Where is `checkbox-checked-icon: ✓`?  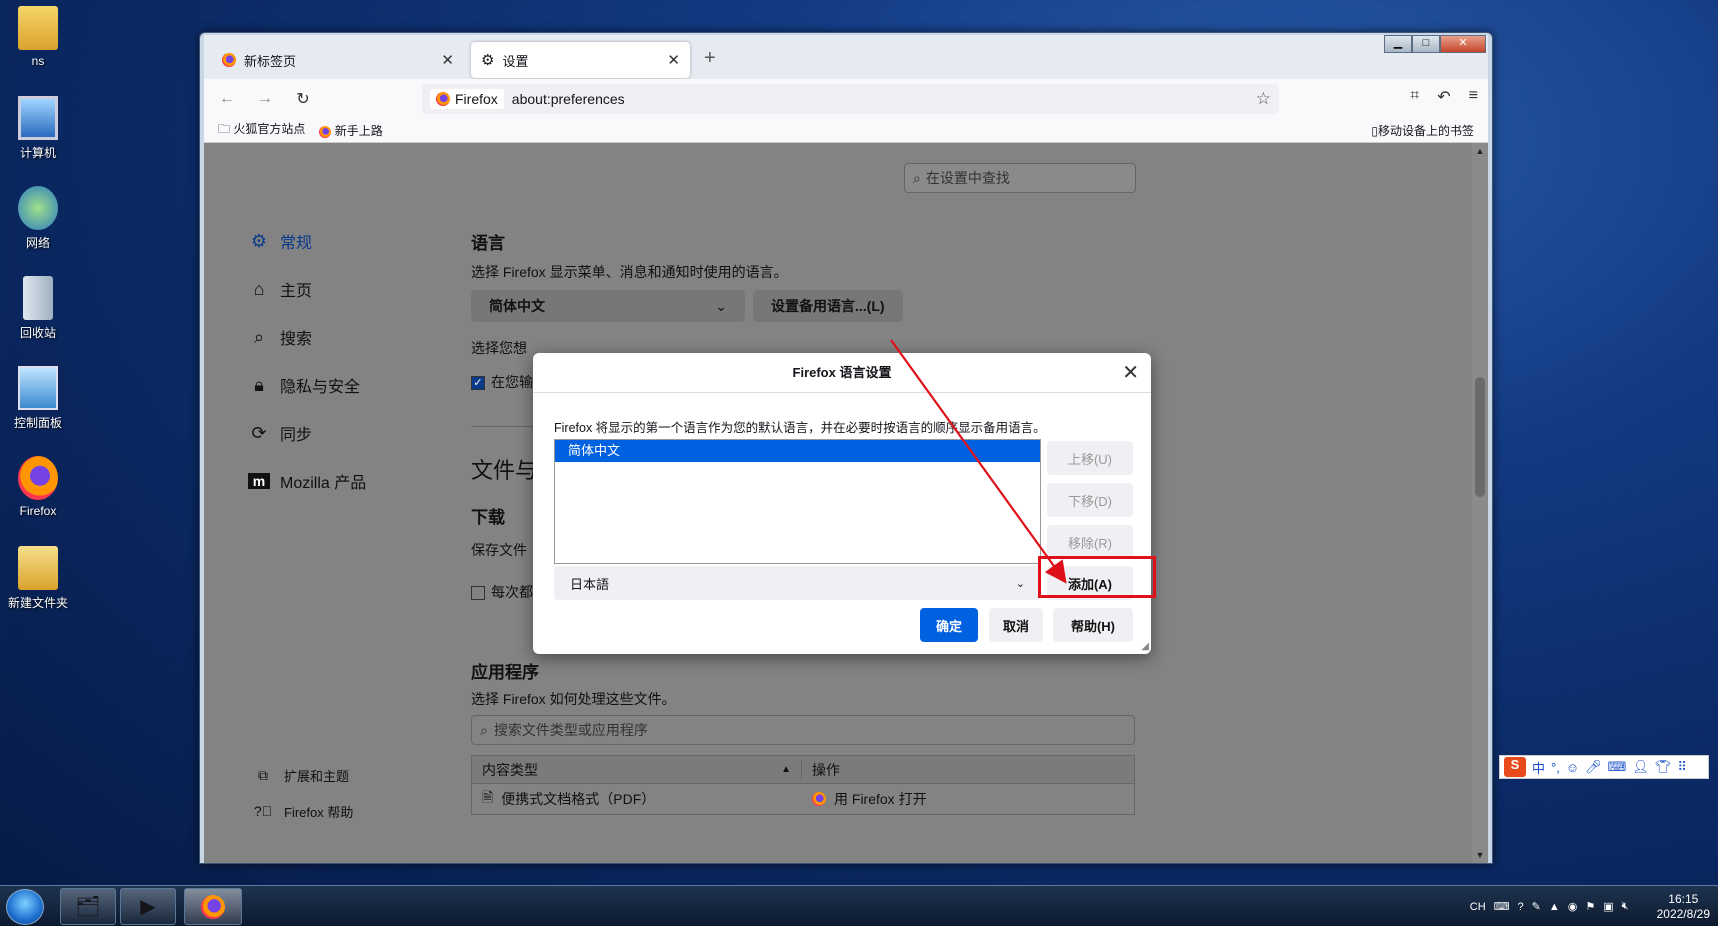 checkbox-checked-icon: ✓ is located at coordinates (478, 383).